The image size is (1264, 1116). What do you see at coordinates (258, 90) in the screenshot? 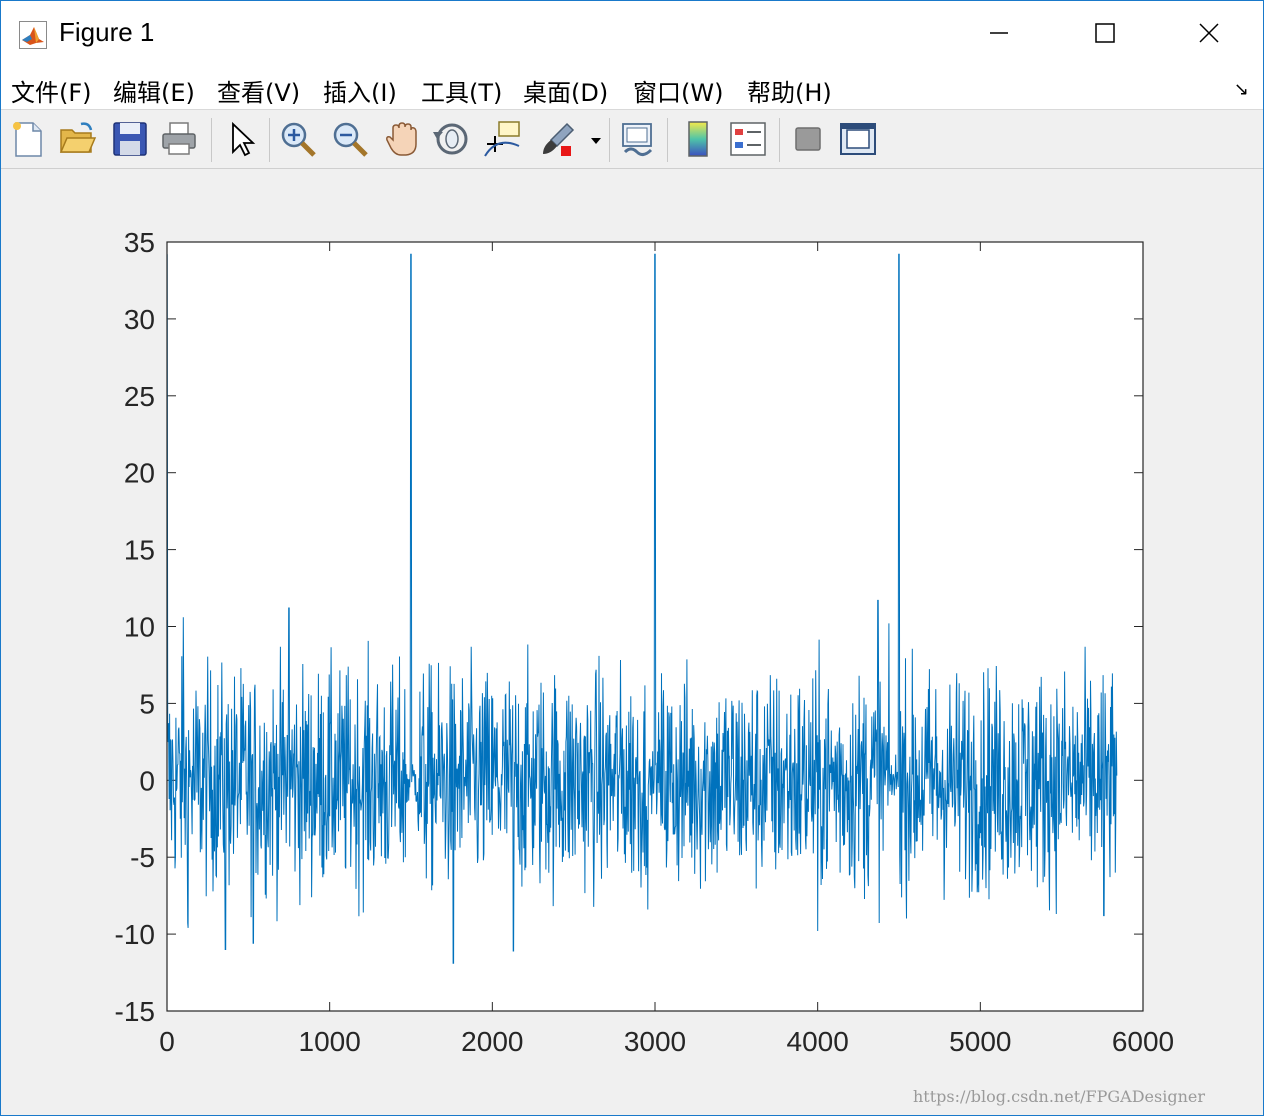
I see `menu-view: 查看(V)` at bounding box center [258, 90].